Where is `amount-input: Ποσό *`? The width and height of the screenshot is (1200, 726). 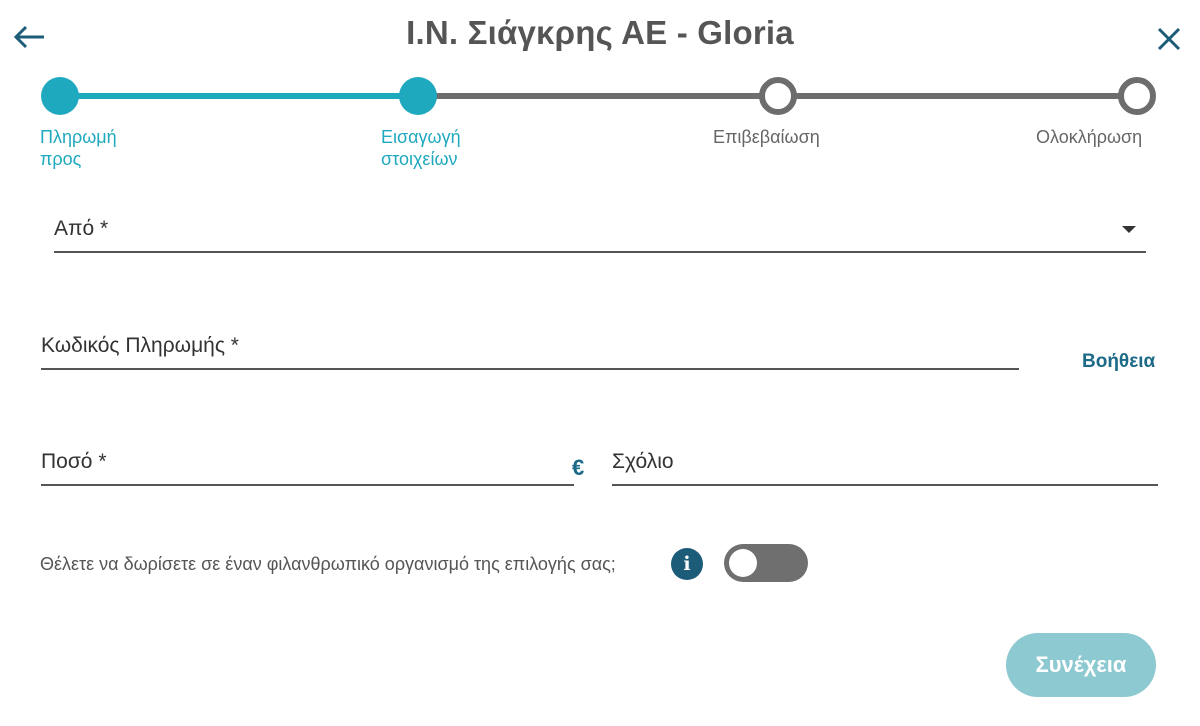 amount-input: Ποσό * is located at coordinates (307, 463).